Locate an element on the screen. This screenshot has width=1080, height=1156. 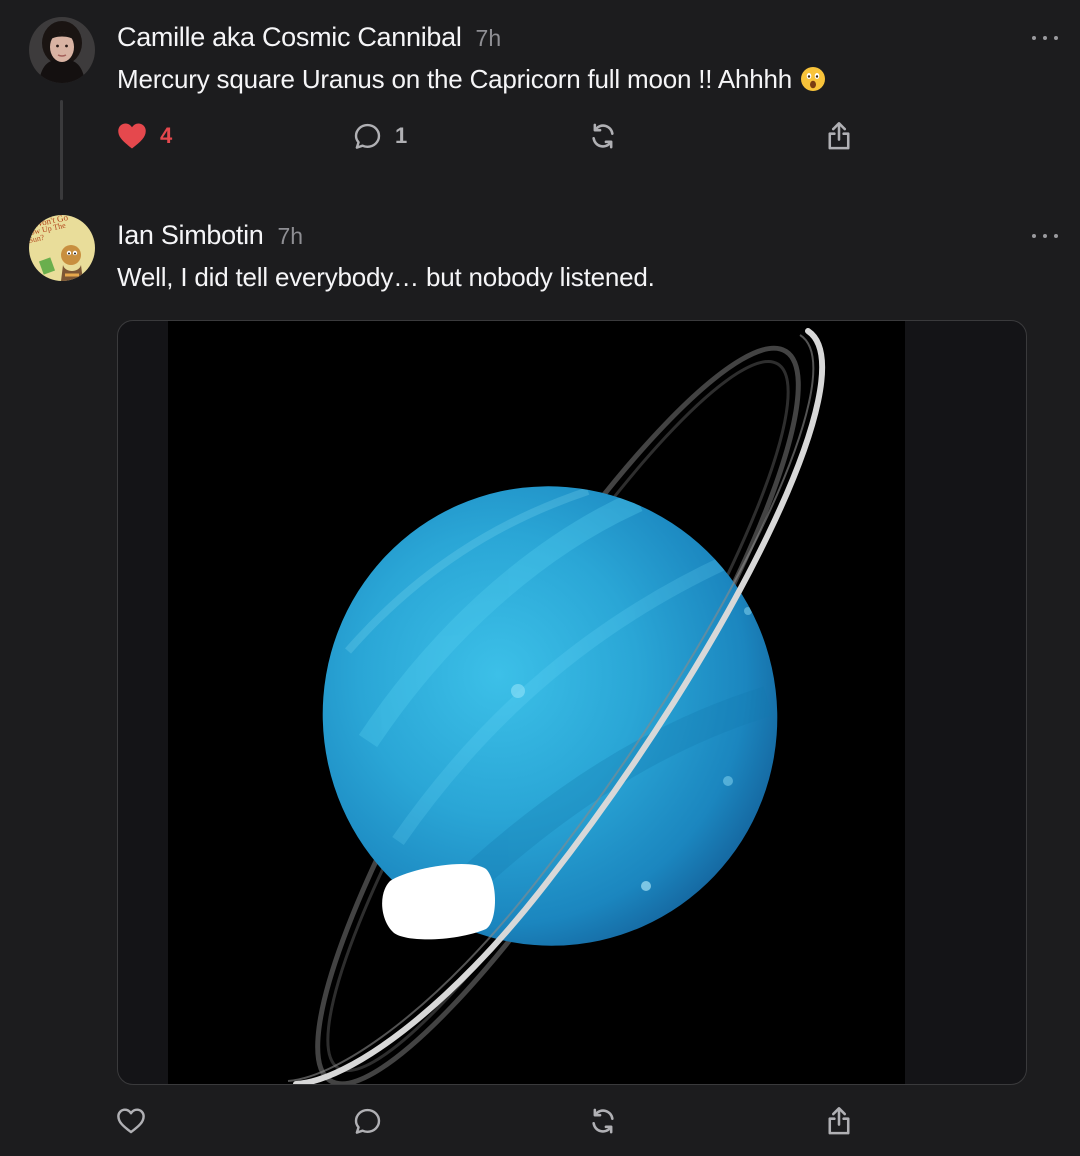
post-actions is located at coordinates (540, 1121).